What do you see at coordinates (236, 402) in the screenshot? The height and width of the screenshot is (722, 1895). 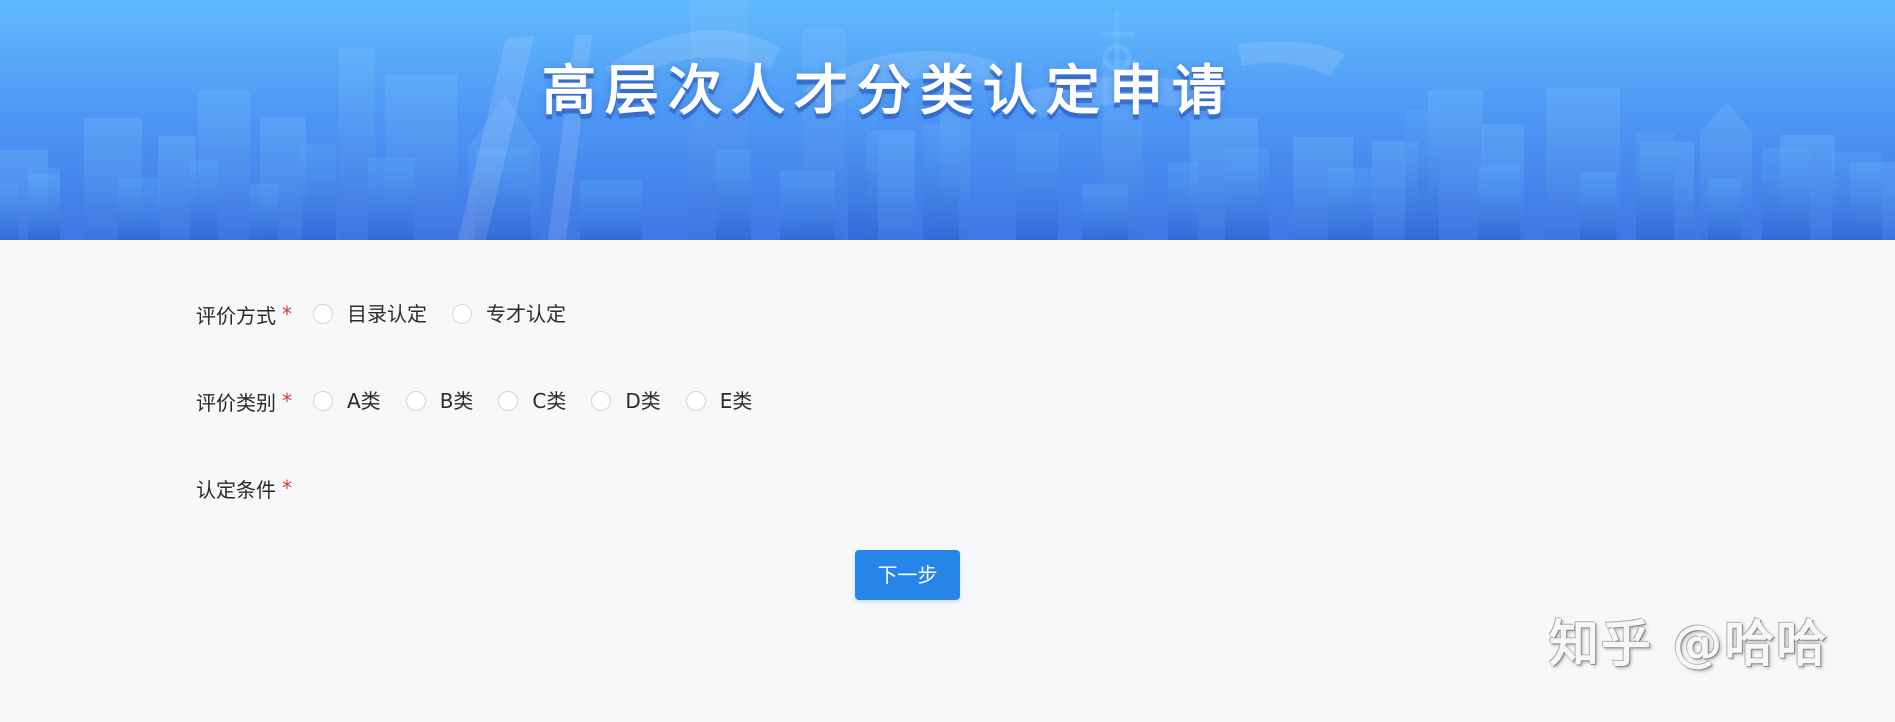 I see `evaluation-category-label-text: 评价类别` at bounding box center [236, 402].